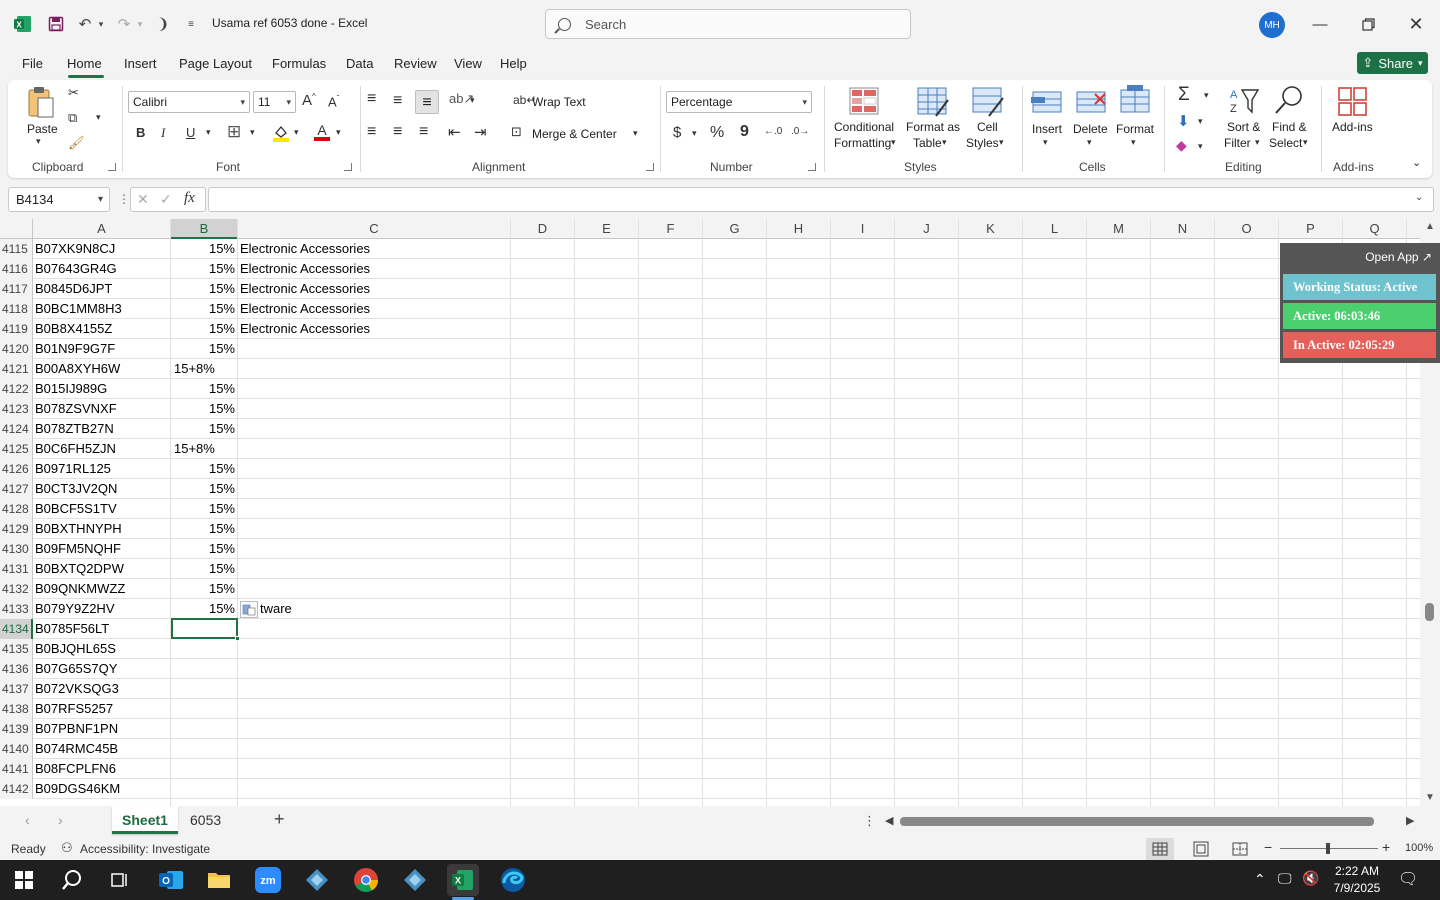 The width and height of the screenshot is (1440, 900). Describe the element at coordinates (1392, 63) in the screenshot. I see `share-button: ⇪ Share ▾` at that location.